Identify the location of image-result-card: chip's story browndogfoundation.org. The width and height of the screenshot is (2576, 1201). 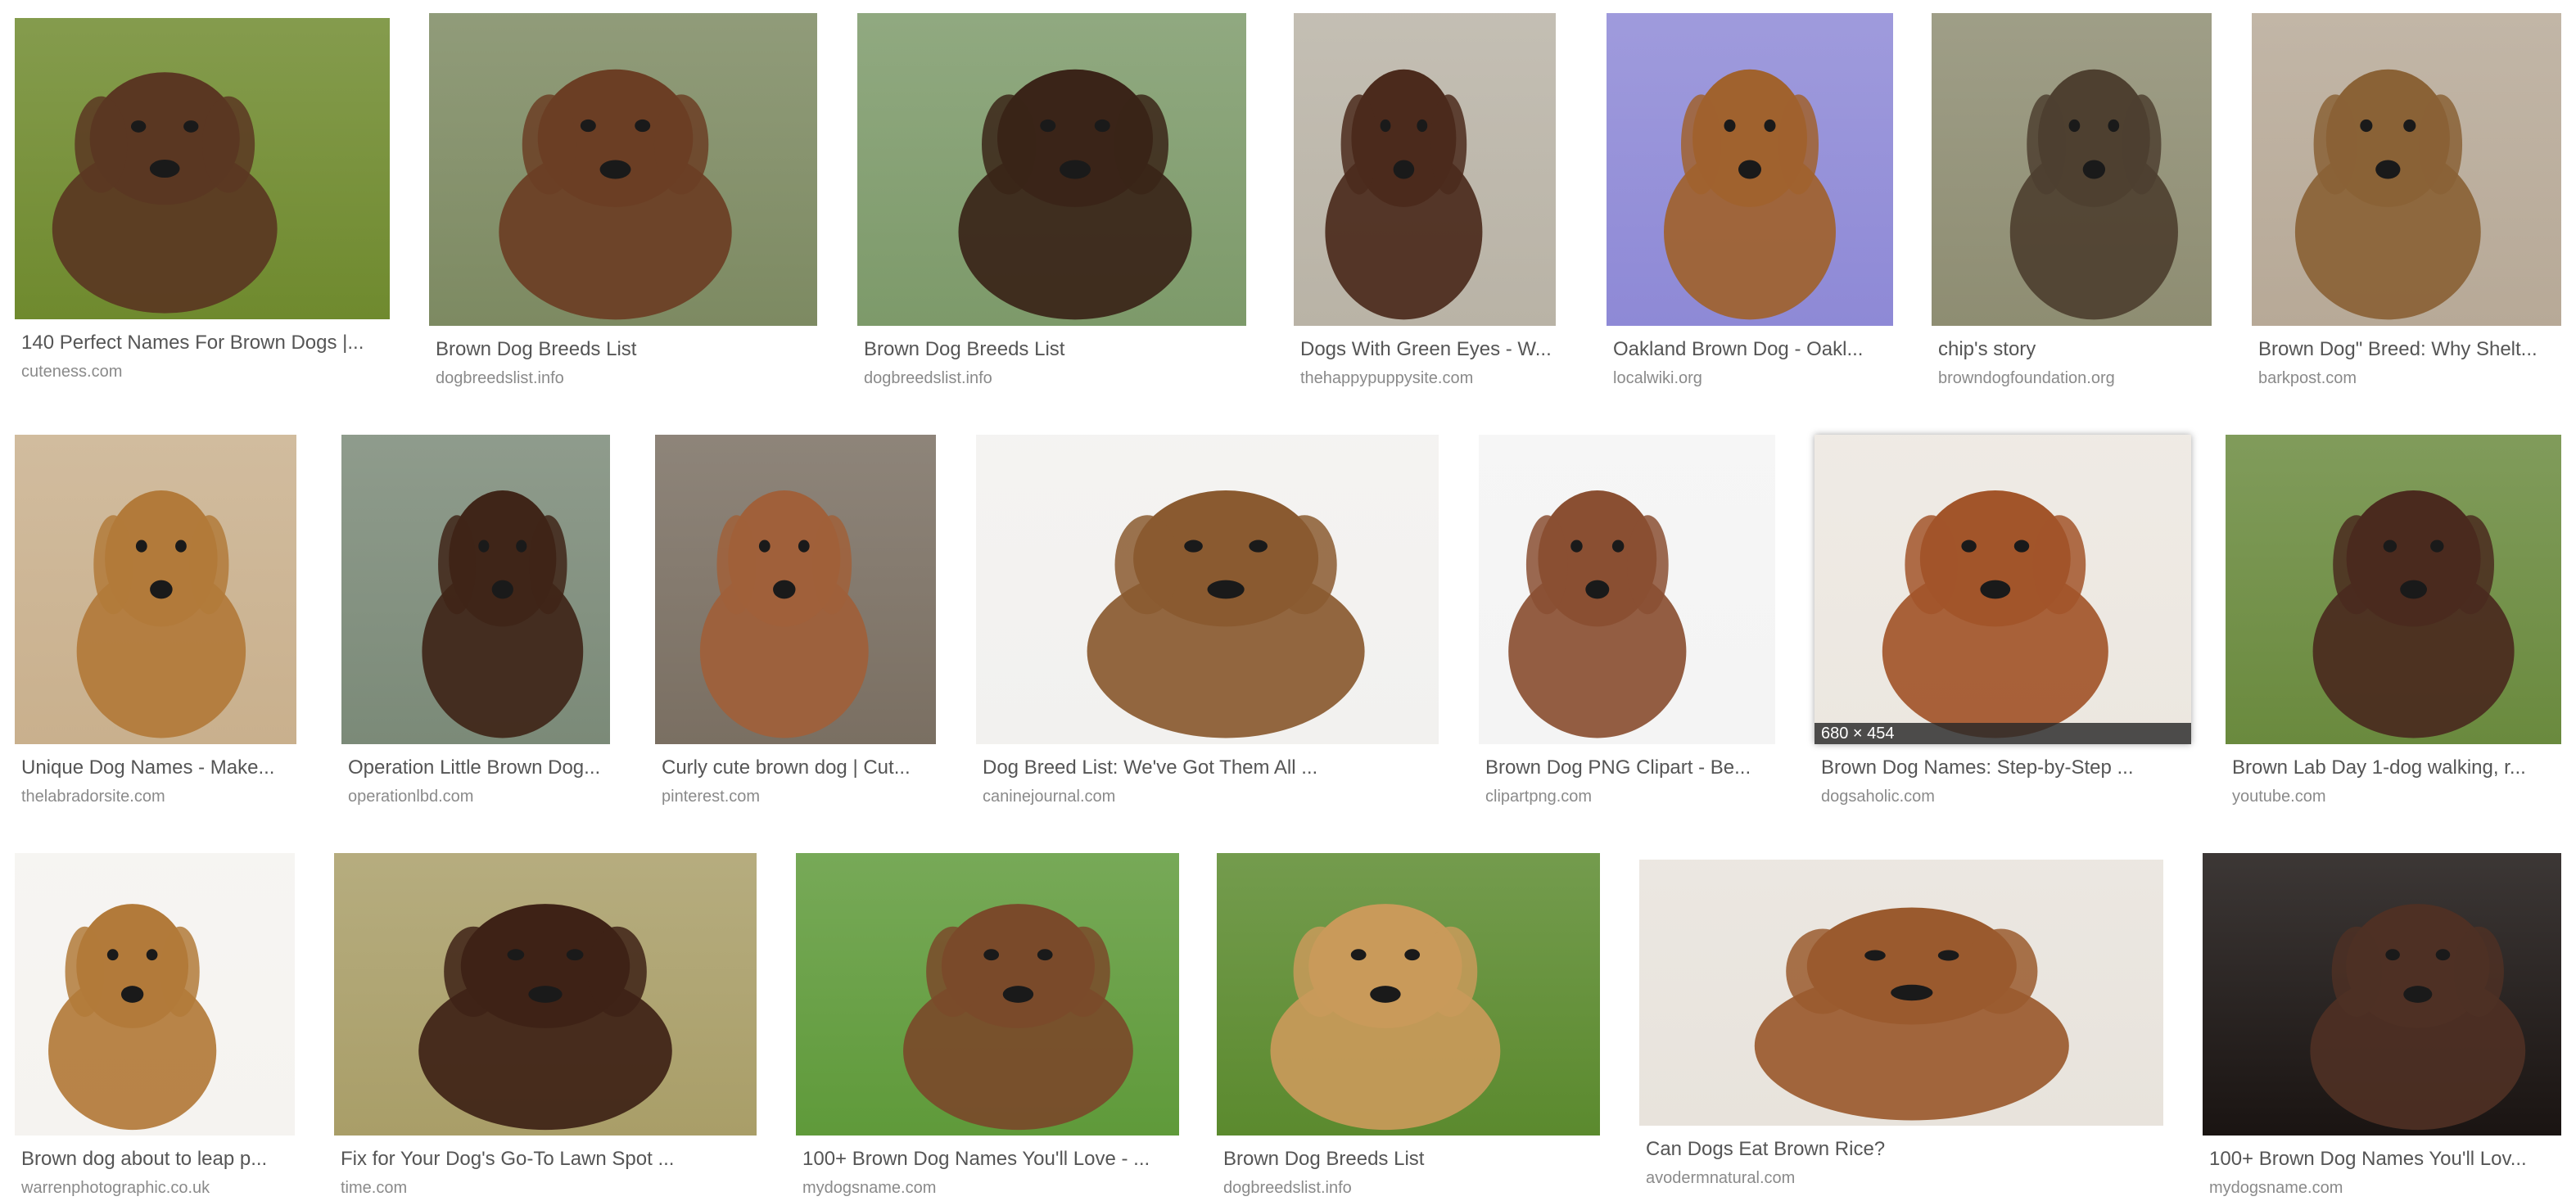
(2072, 202).